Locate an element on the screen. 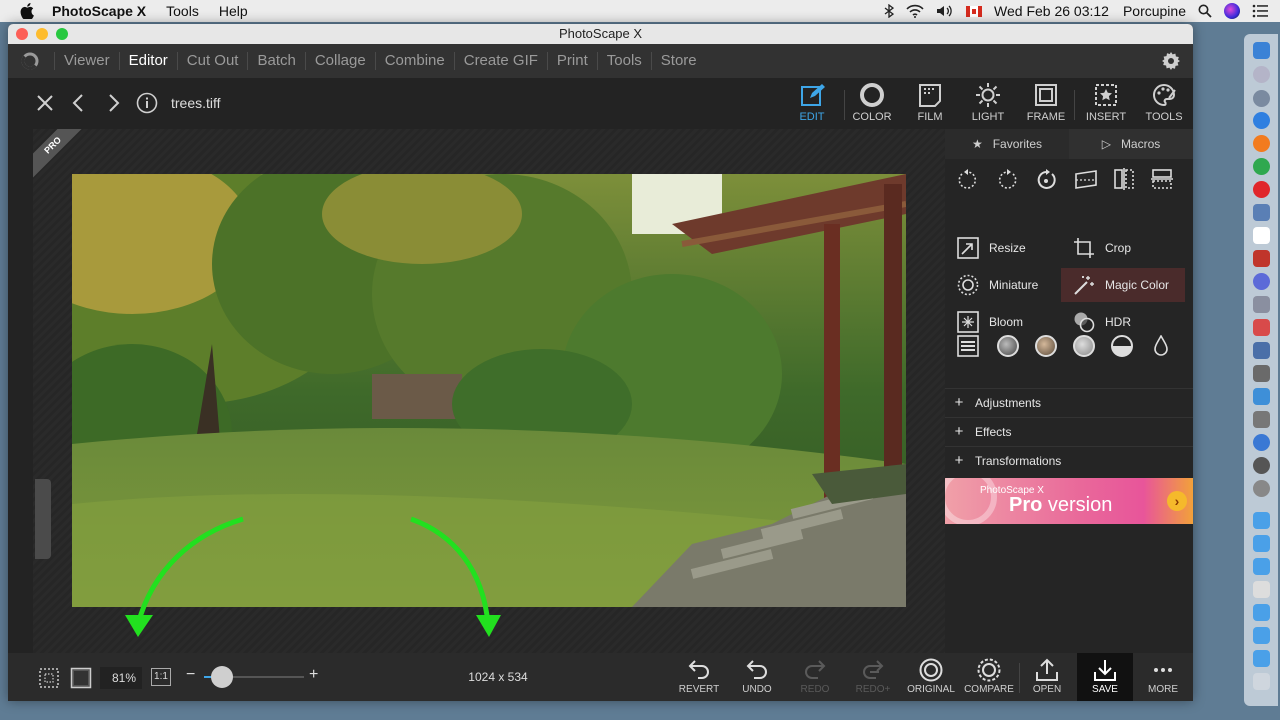 The image size is (1280, 720). side-panel-toggle is located at coordinates (43, 519).